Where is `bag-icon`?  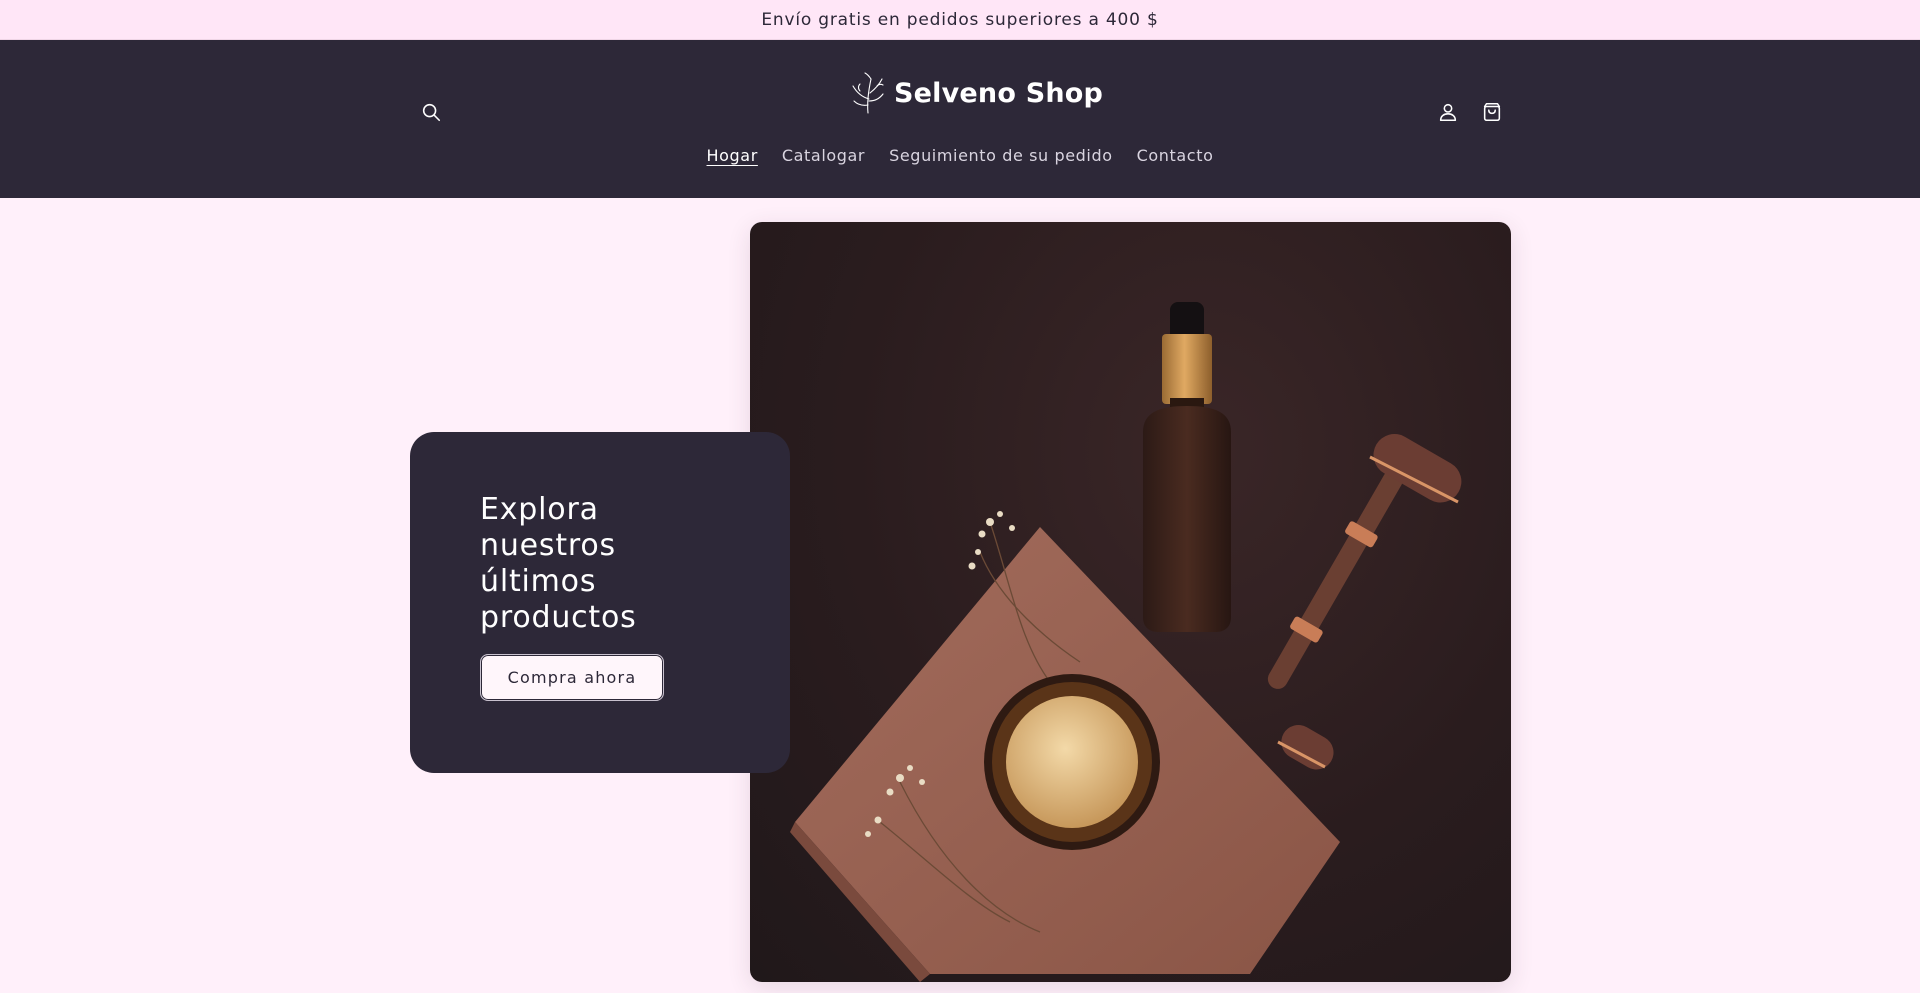 bag-icon is located at coordinates (1492, 112).